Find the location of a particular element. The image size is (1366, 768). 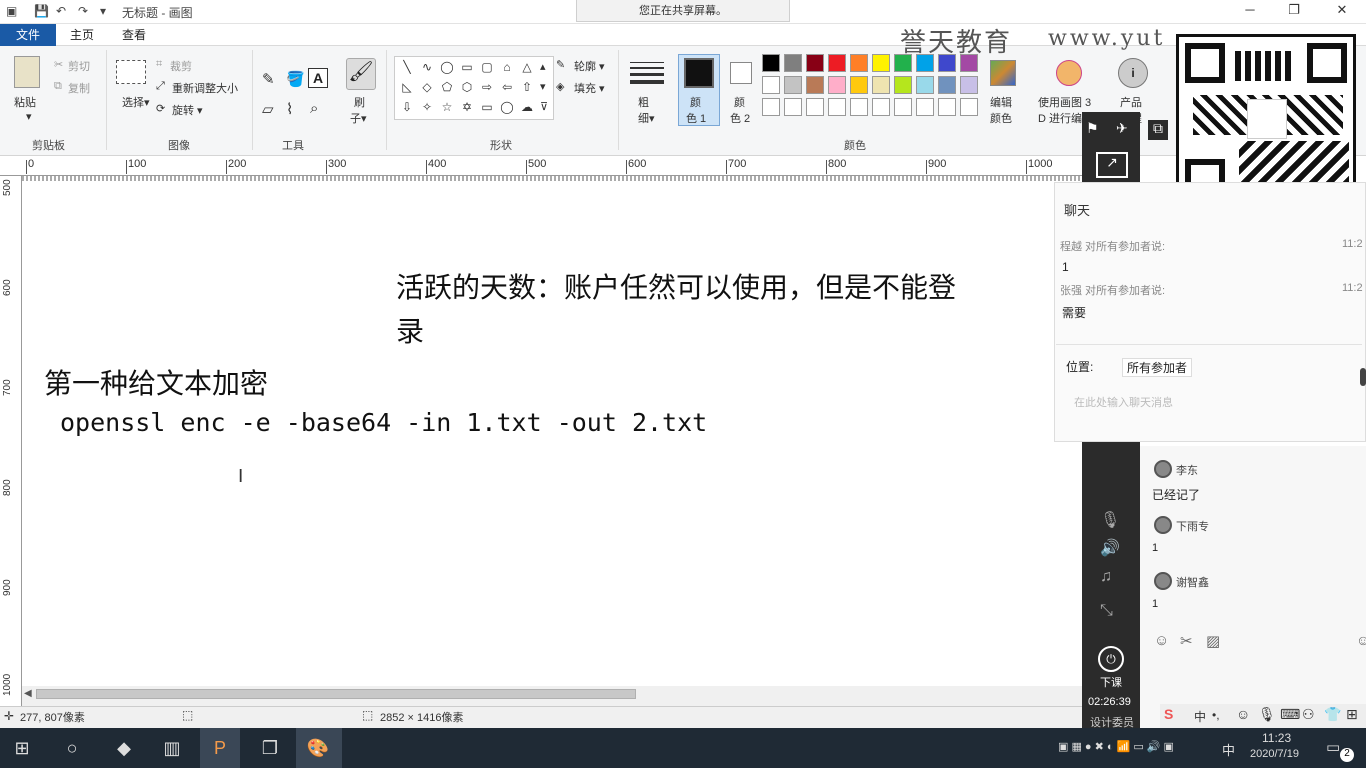

diamond-shape-icon: ◇ is located at coordinates (427, 87).